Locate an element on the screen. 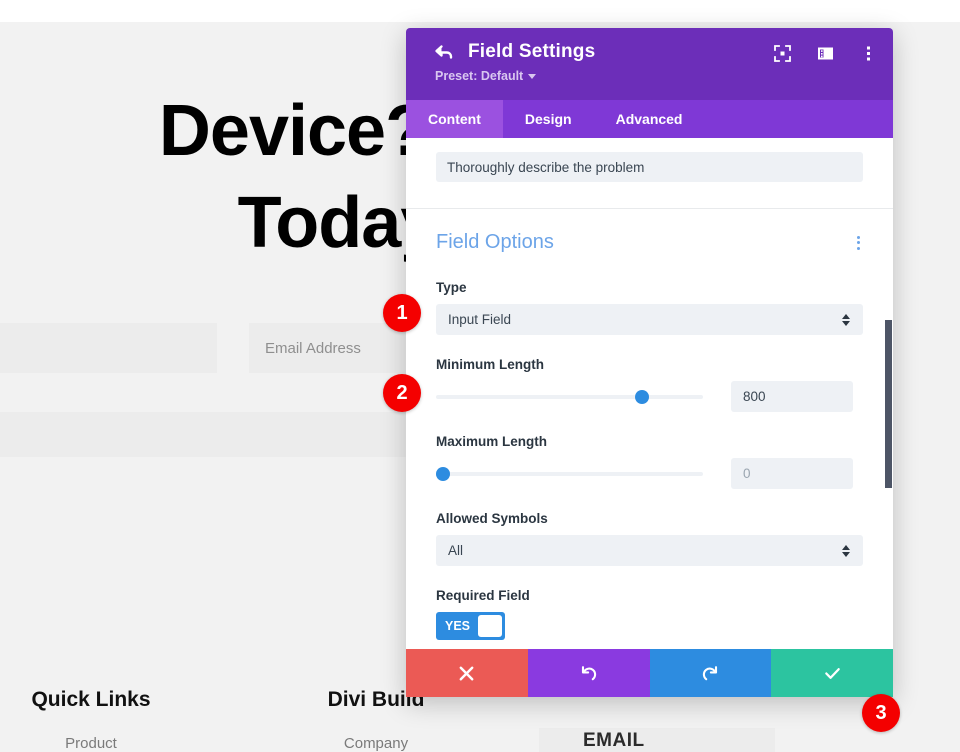  maximum-length-field: Maximum Length 0 is located at coordinates (649, 461).